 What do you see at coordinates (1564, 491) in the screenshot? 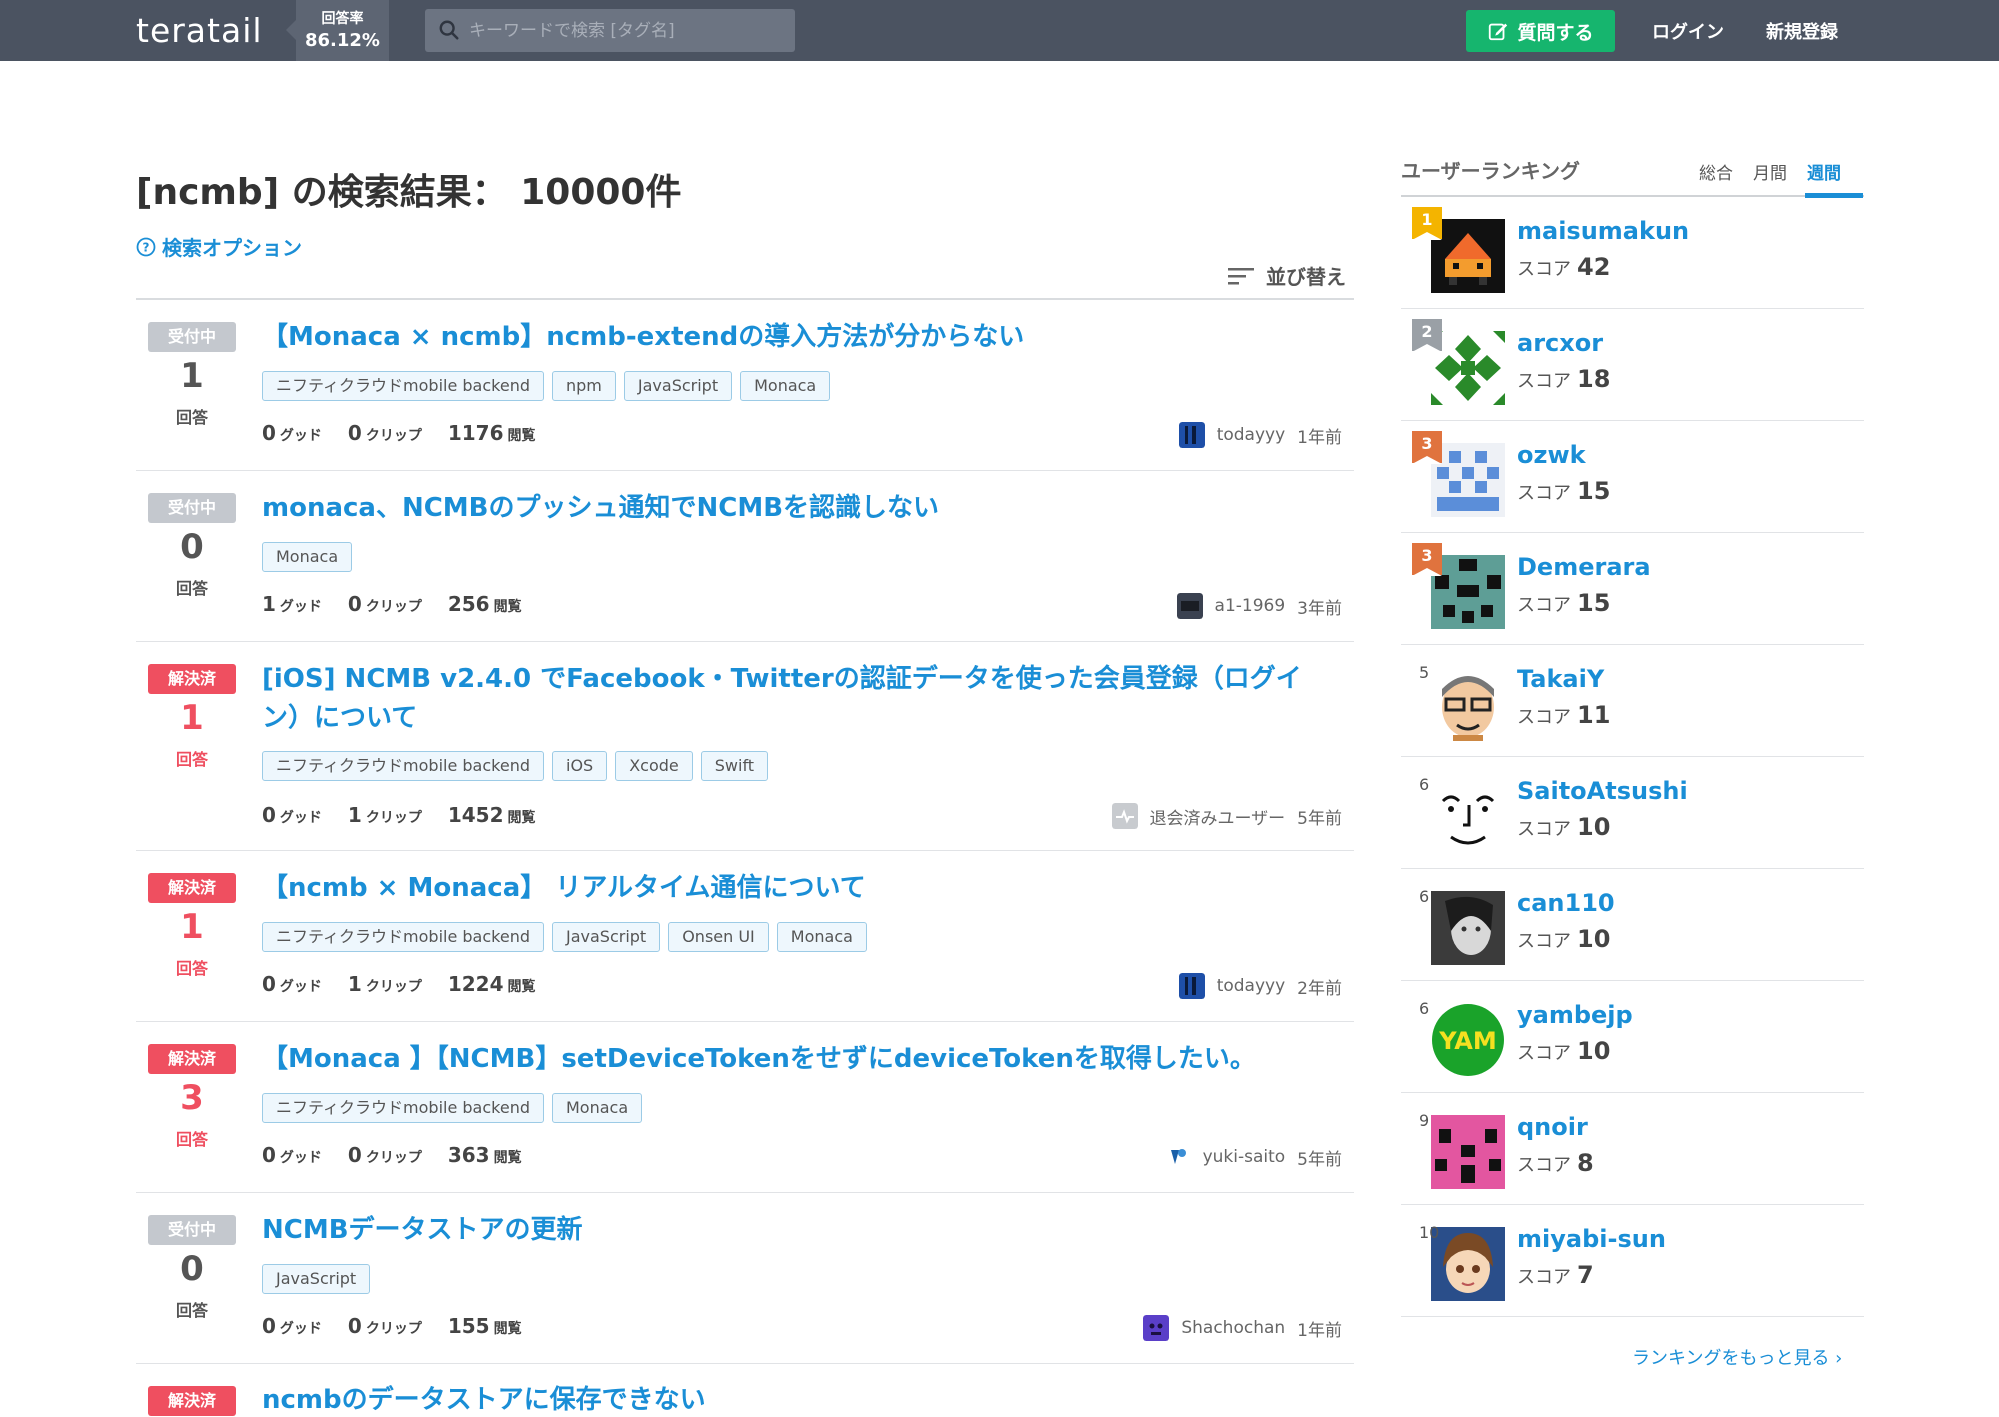
I see `user-score: スコア 15` at bounding box center [1564, 491].